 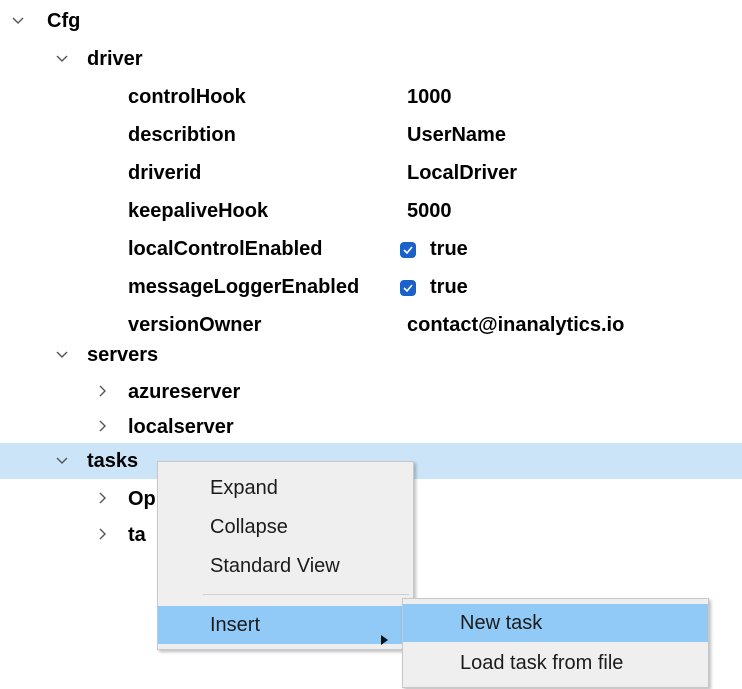 I want to click on menu-item-label: Load task from file, so click(x=542, y=663).